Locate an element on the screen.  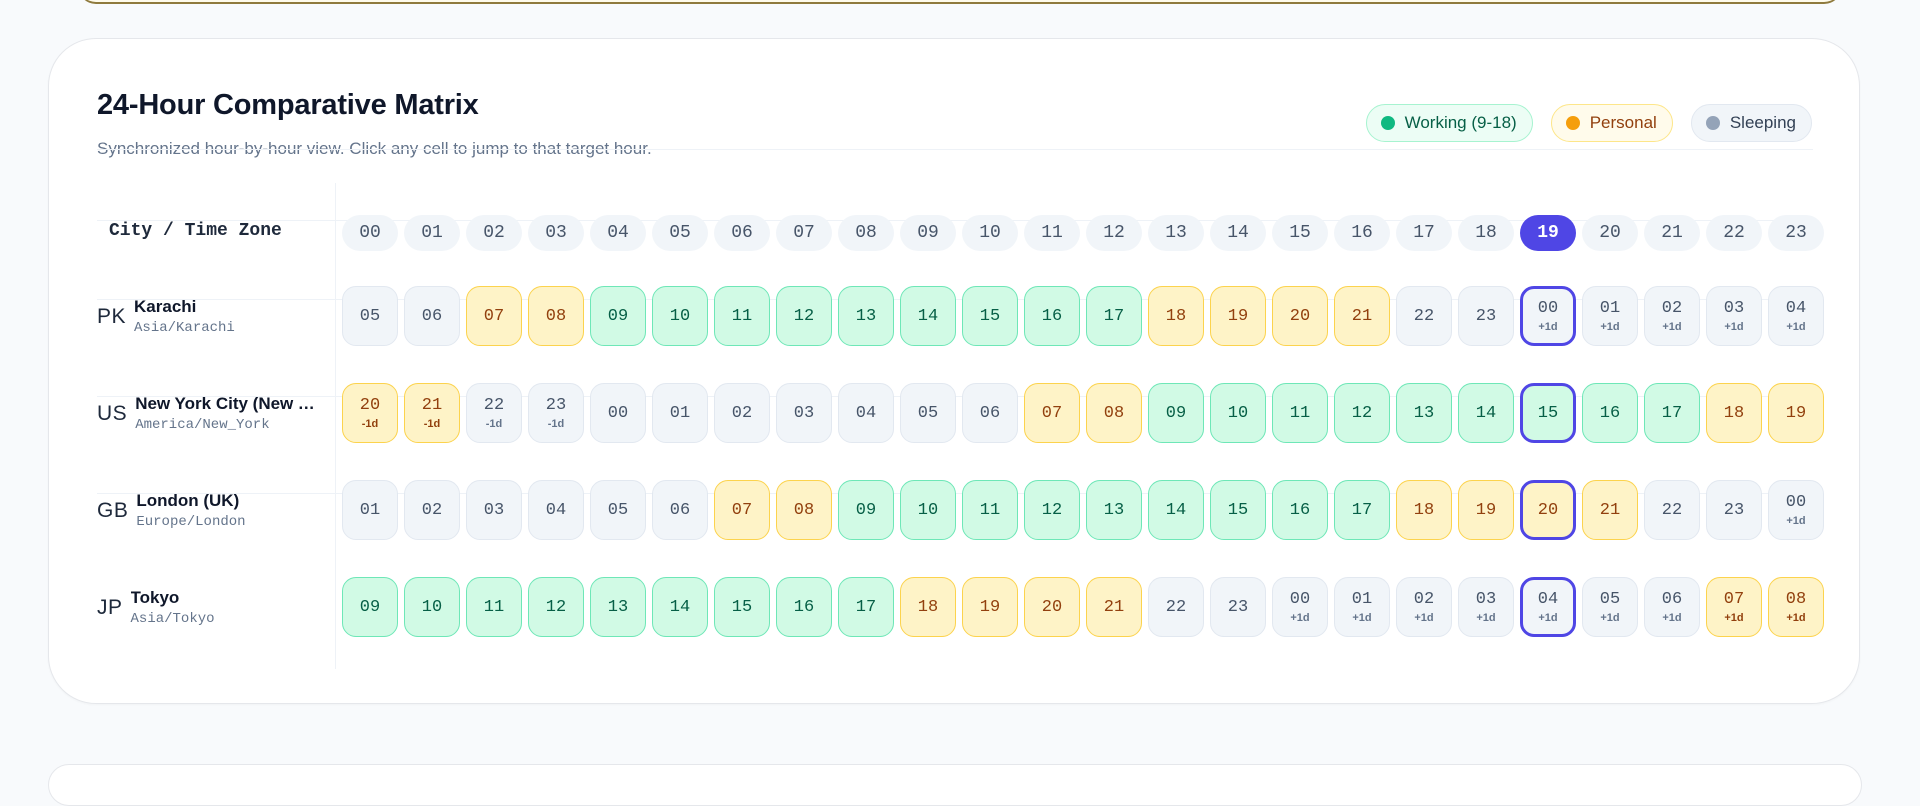
hour-cell: 02 is located at coordinates (742, 413).